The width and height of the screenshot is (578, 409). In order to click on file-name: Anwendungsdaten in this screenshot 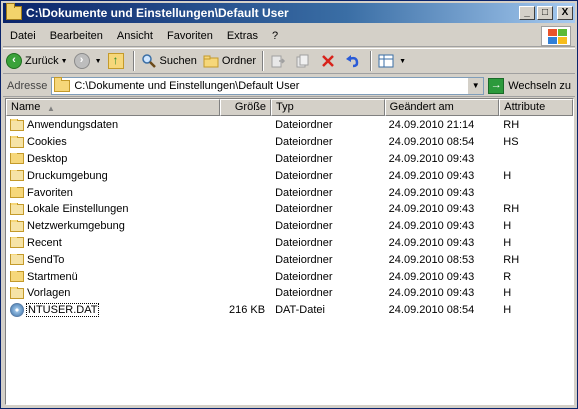, I will do `click(73, 125)`.